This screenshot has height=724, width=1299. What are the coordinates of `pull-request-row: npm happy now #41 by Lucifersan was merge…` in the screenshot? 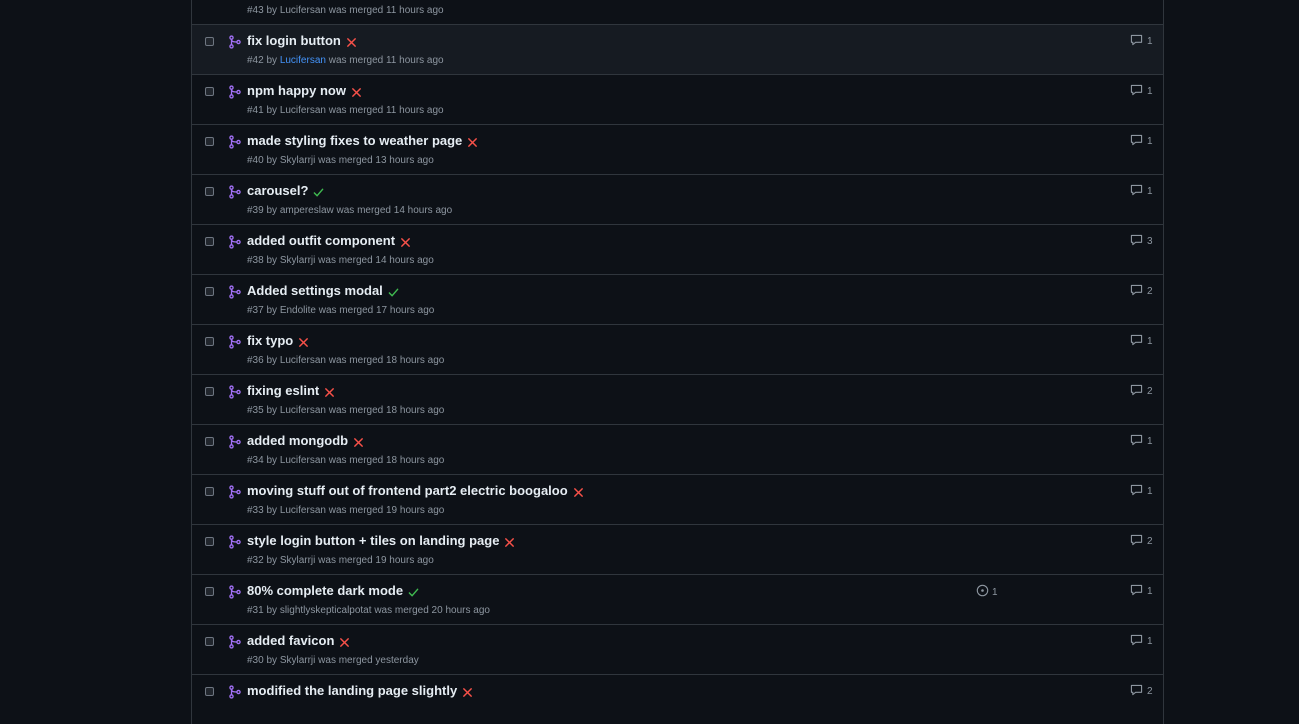 It's located at (677, 99).